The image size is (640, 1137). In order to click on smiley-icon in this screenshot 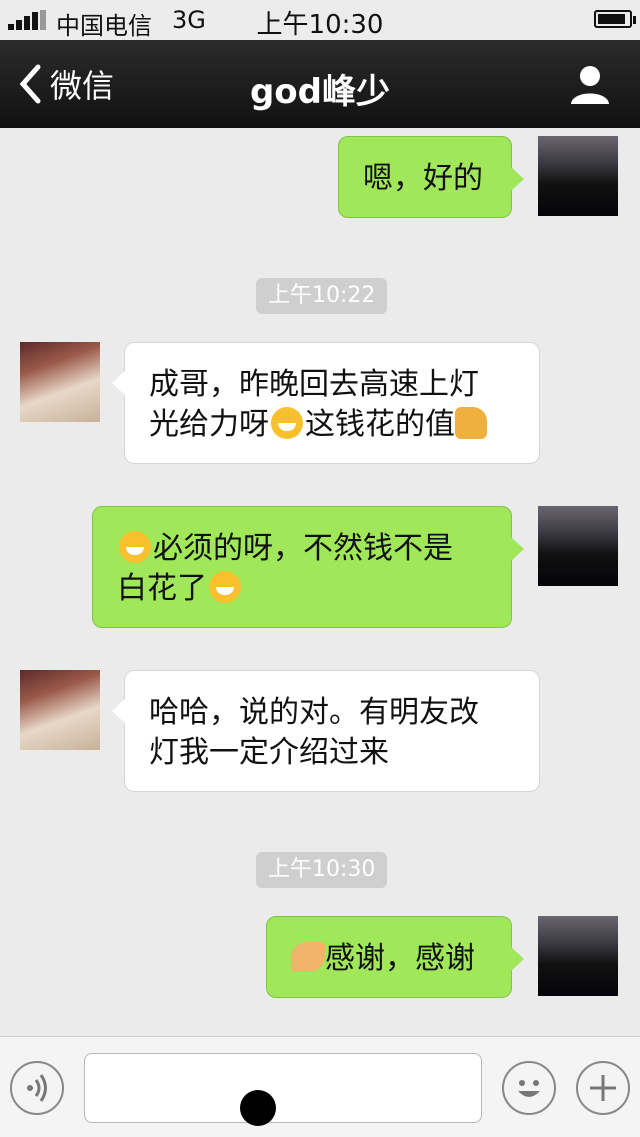, I will do `click(529, 1088)`.